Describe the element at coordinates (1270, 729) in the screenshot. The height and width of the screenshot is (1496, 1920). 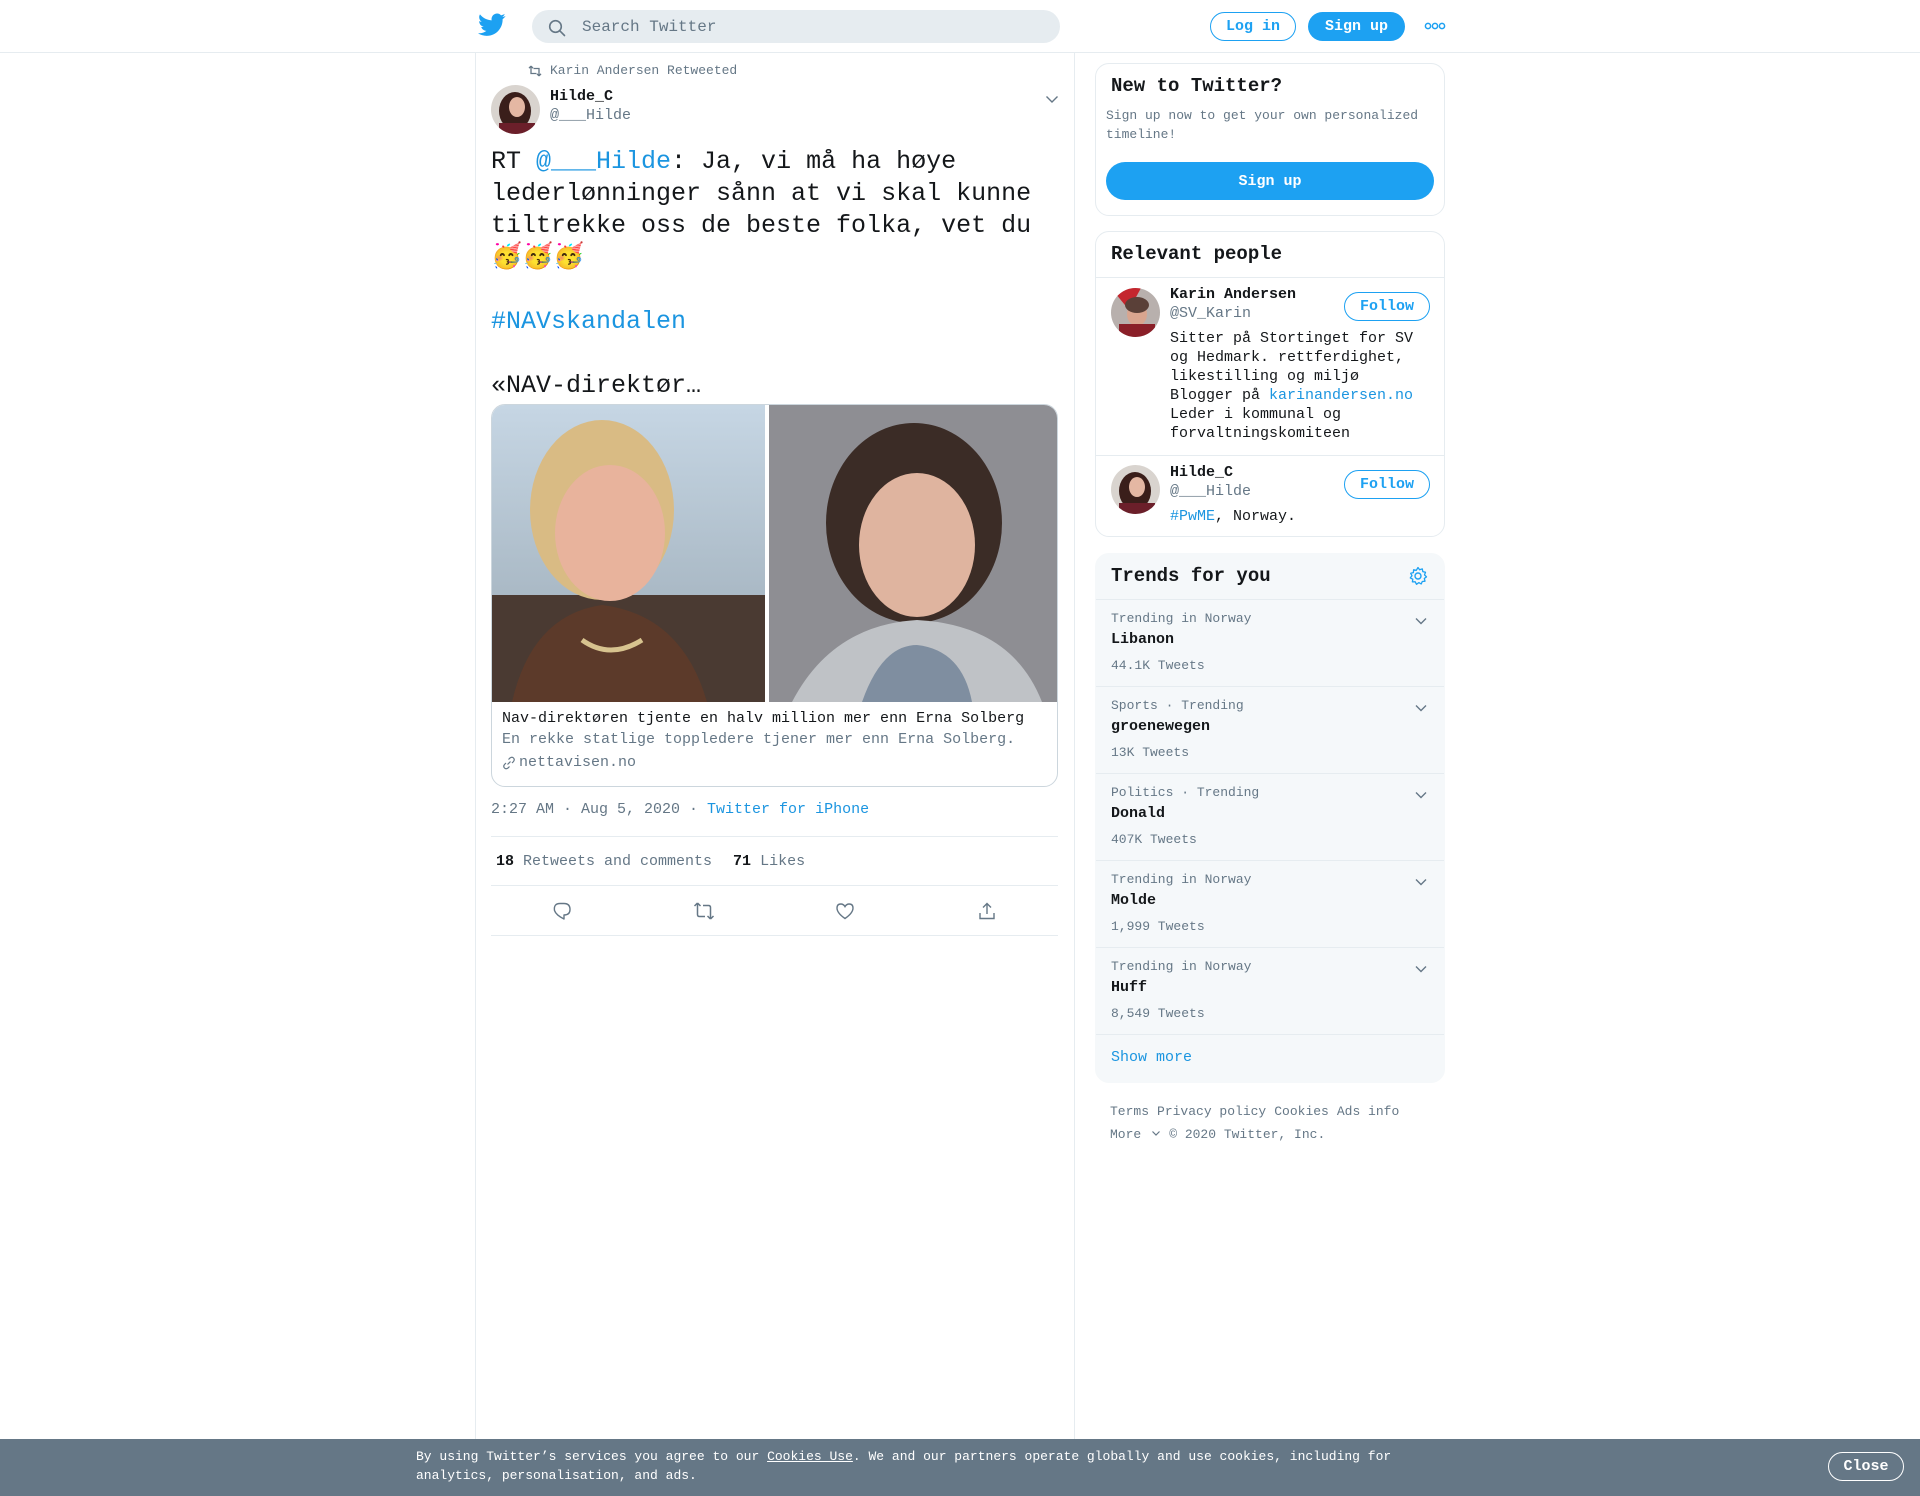
I see `trend-item: Sports · Trending groenewegen 13K Tweets` at that location.